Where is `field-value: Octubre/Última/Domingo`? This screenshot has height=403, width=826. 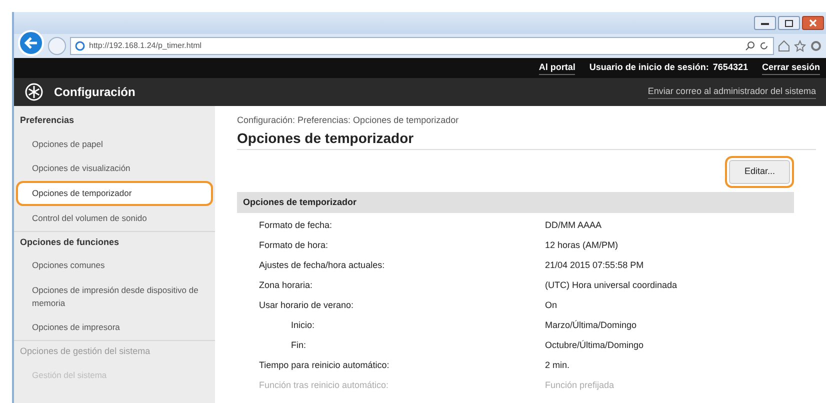 field-value: Octubre/Última/Domingo is located at coordinates (594, 345).